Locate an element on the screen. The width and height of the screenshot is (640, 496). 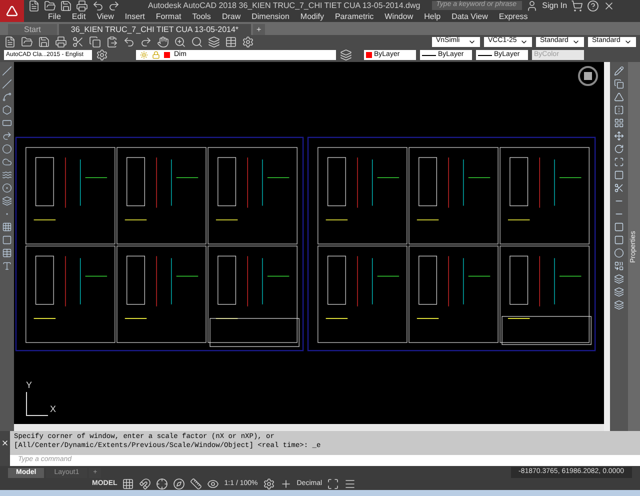
text-icon is located at coordinates (7, 266).